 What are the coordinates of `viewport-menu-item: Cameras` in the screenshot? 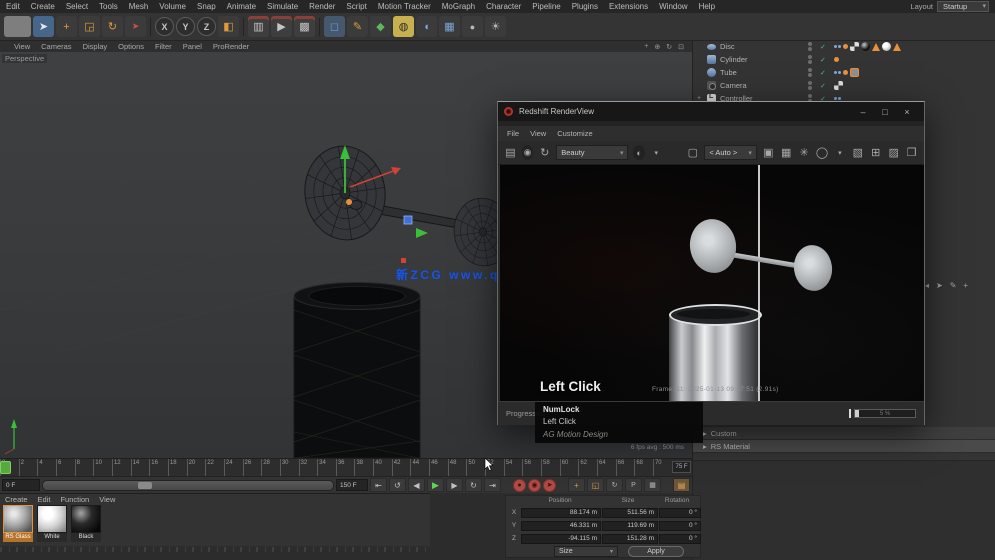 It's located at (56, 46).